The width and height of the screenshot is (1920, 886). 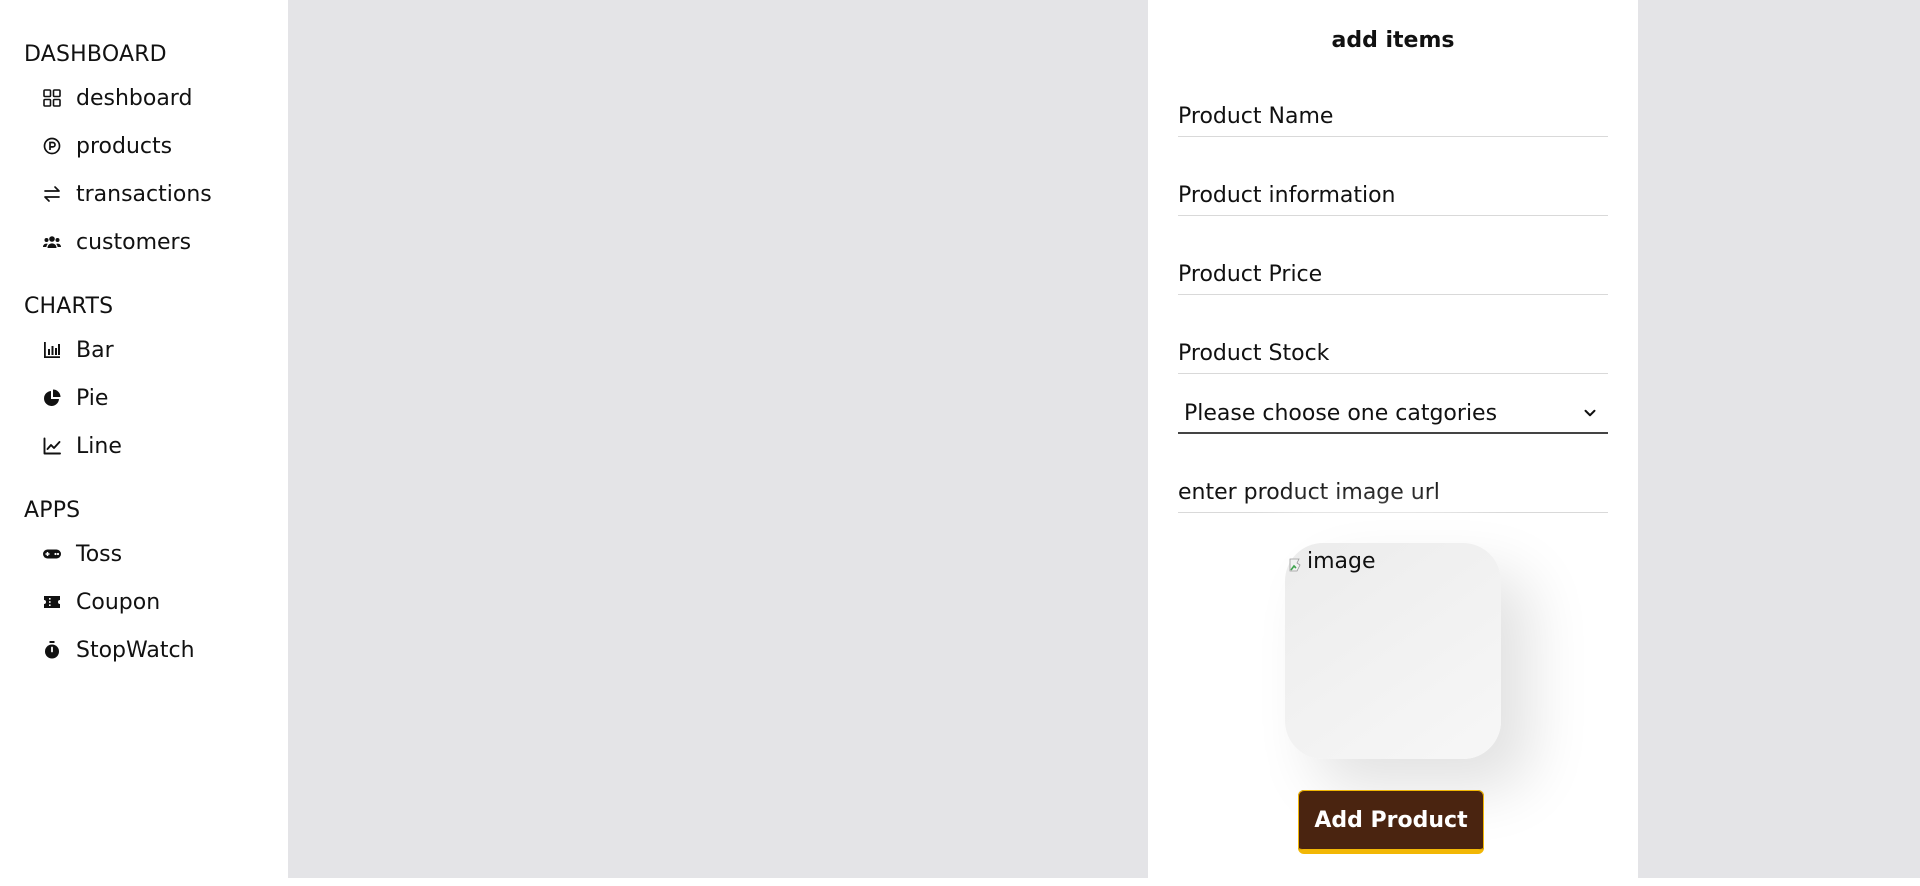 What do you see at coordinates (1391, 822) in the screenshot?
I see `add-product-button: Add Product` at bounding box center [1391, 822].